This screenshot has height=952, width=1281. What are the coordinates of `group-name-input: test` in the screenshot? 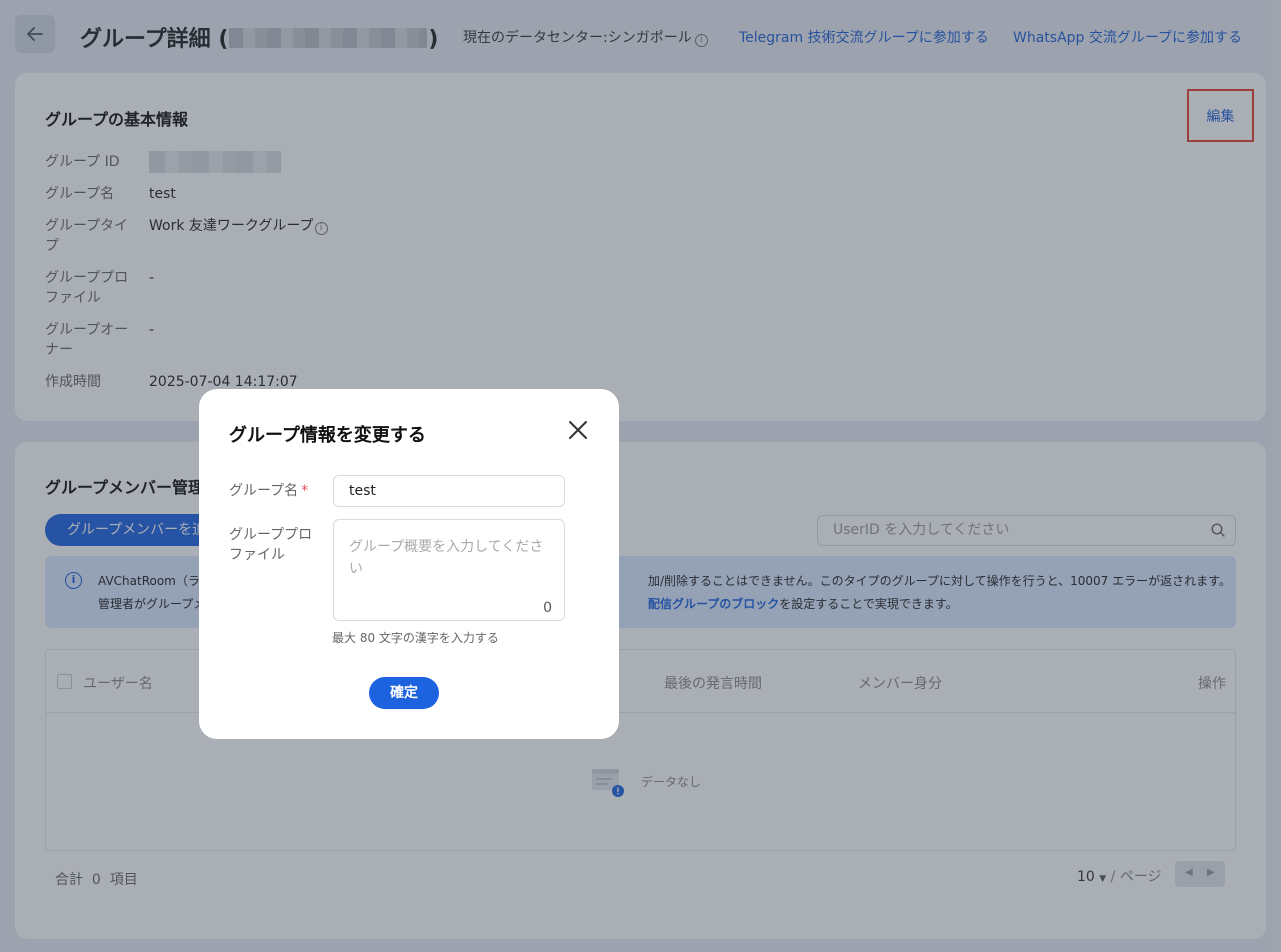 It's located at (449, 491).